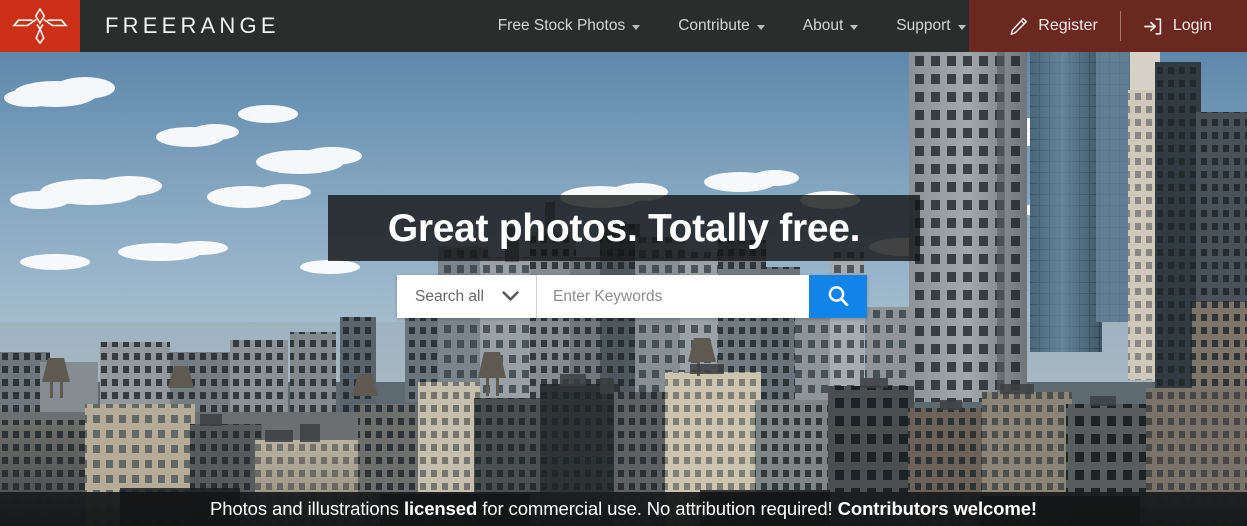  I want to click on nav-label: Contribute, so click(714, 25).